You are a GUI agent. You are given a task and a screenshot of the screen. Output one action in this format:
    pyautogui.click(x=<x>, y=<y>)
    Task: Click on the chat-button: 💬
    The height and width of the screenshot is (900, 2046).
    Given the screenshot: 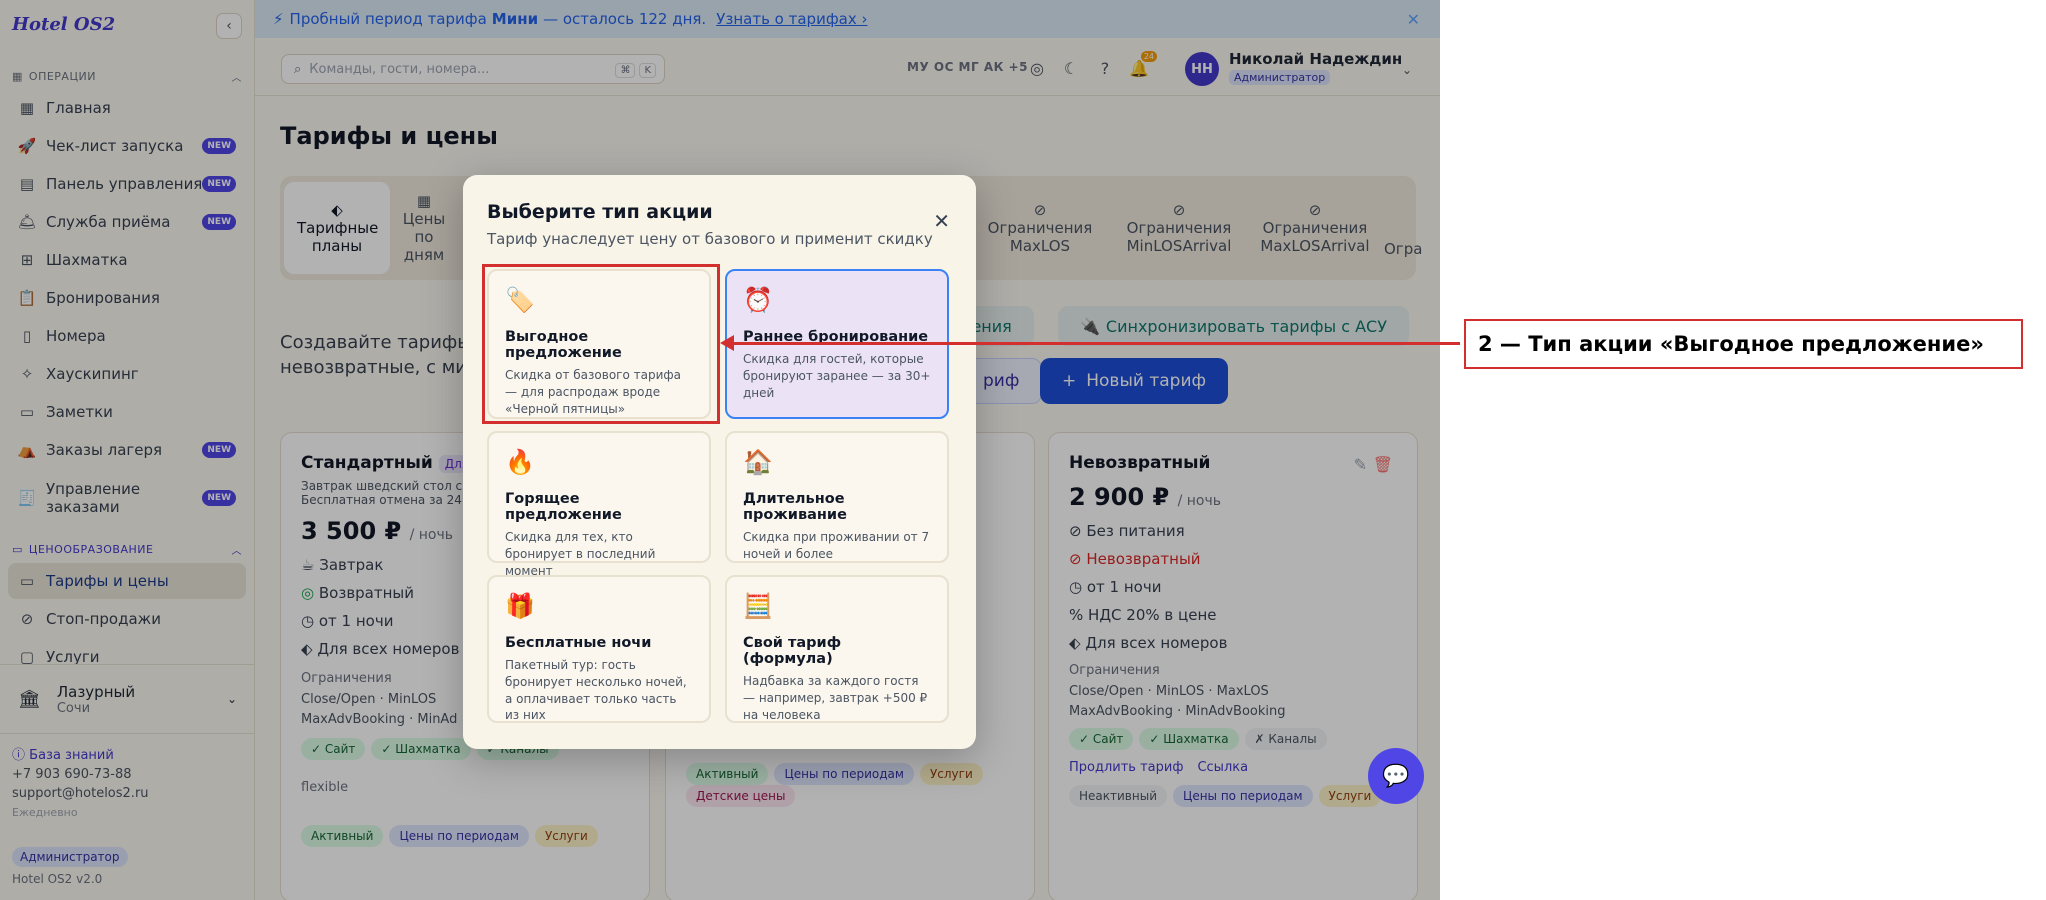 What is the action you would take?
    pyautogui.click(x=1396, y=776)
    